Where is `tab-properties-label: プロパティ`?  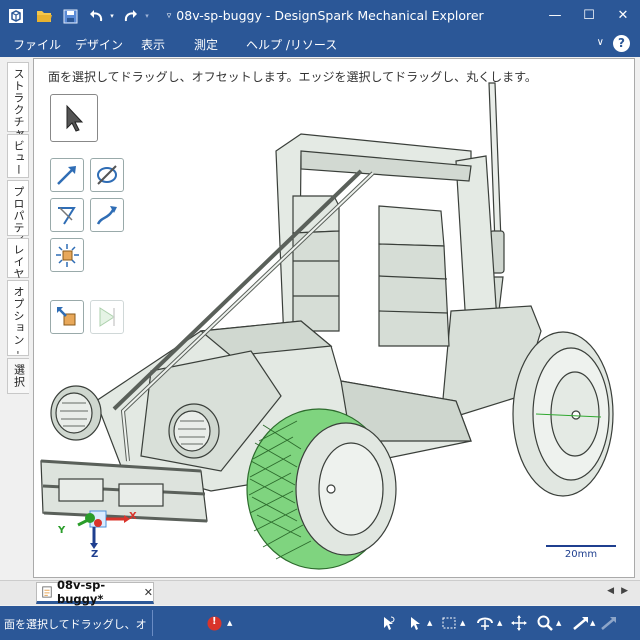 tab-properties-label: プロパティ is located at coordinates (18, 216).